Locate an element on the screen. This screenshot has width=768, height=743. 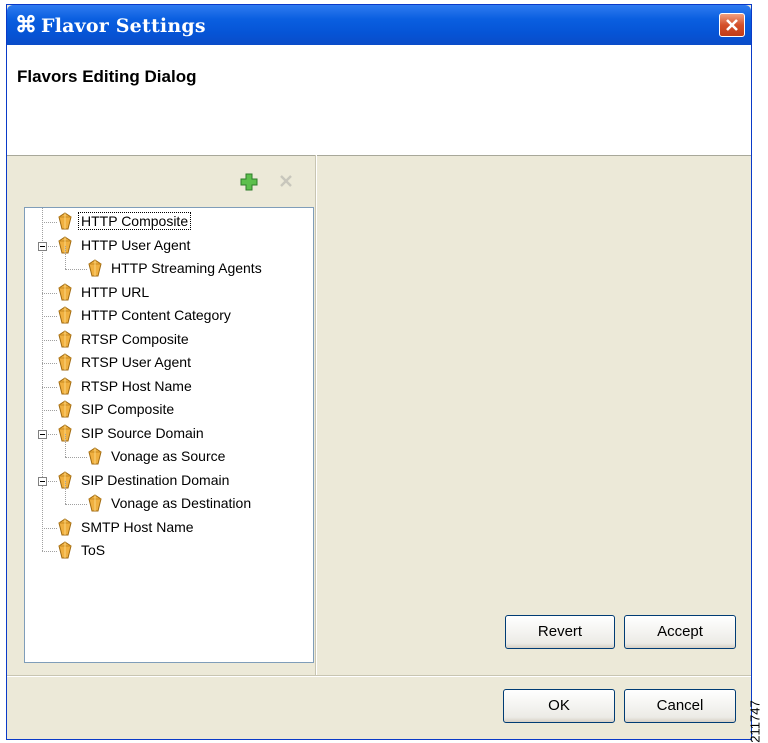
tree-item: RTSP User Agent is located at coordinates (168, 362).